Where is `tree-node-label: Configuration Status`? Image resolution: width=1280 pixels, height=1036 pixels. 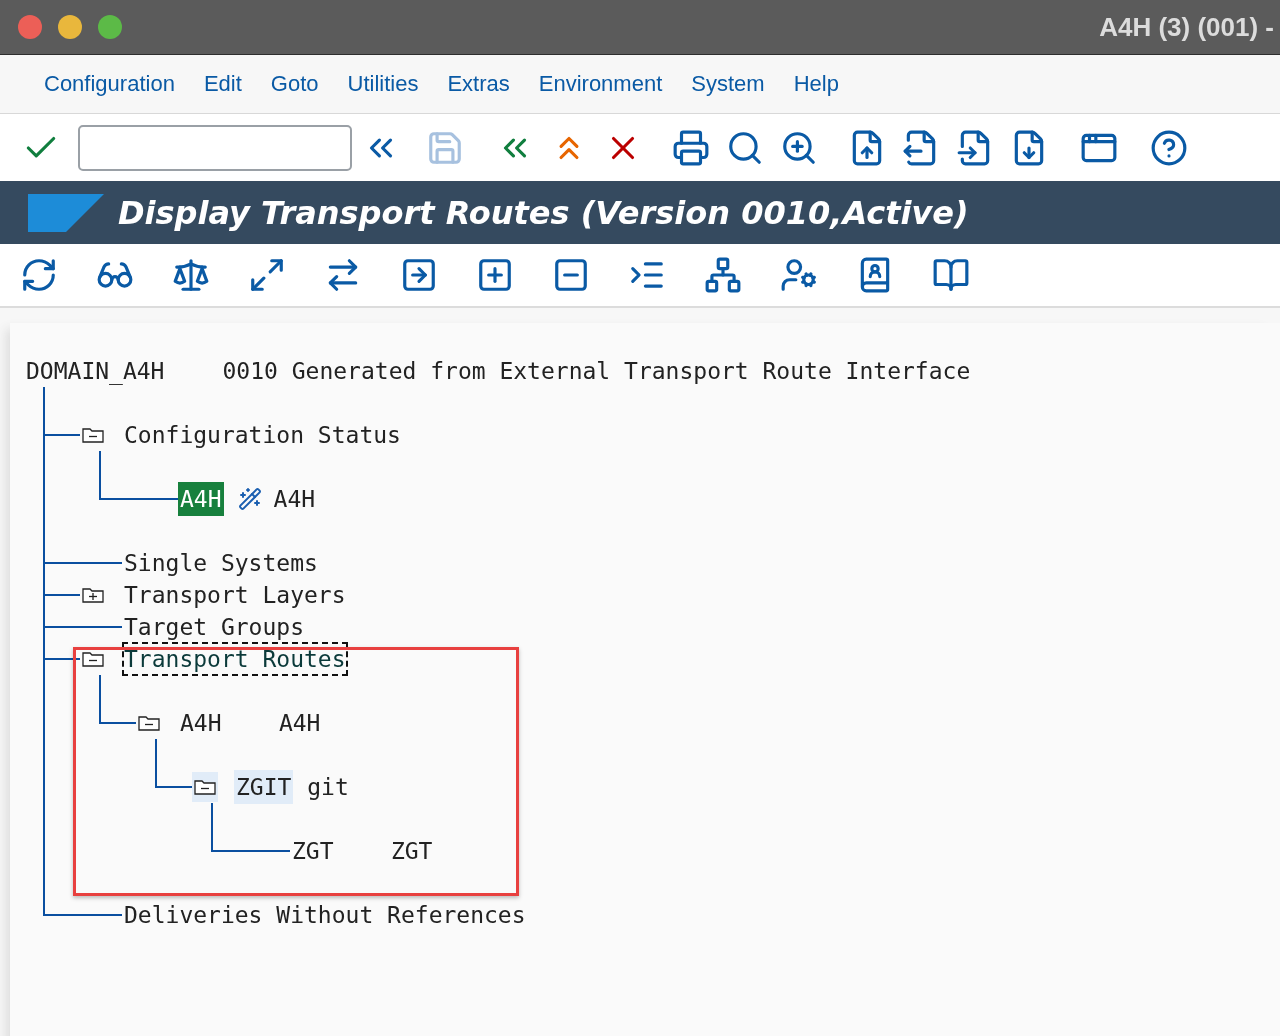
tree-node-label: Configuration Status is located at coordinates (262, 435).